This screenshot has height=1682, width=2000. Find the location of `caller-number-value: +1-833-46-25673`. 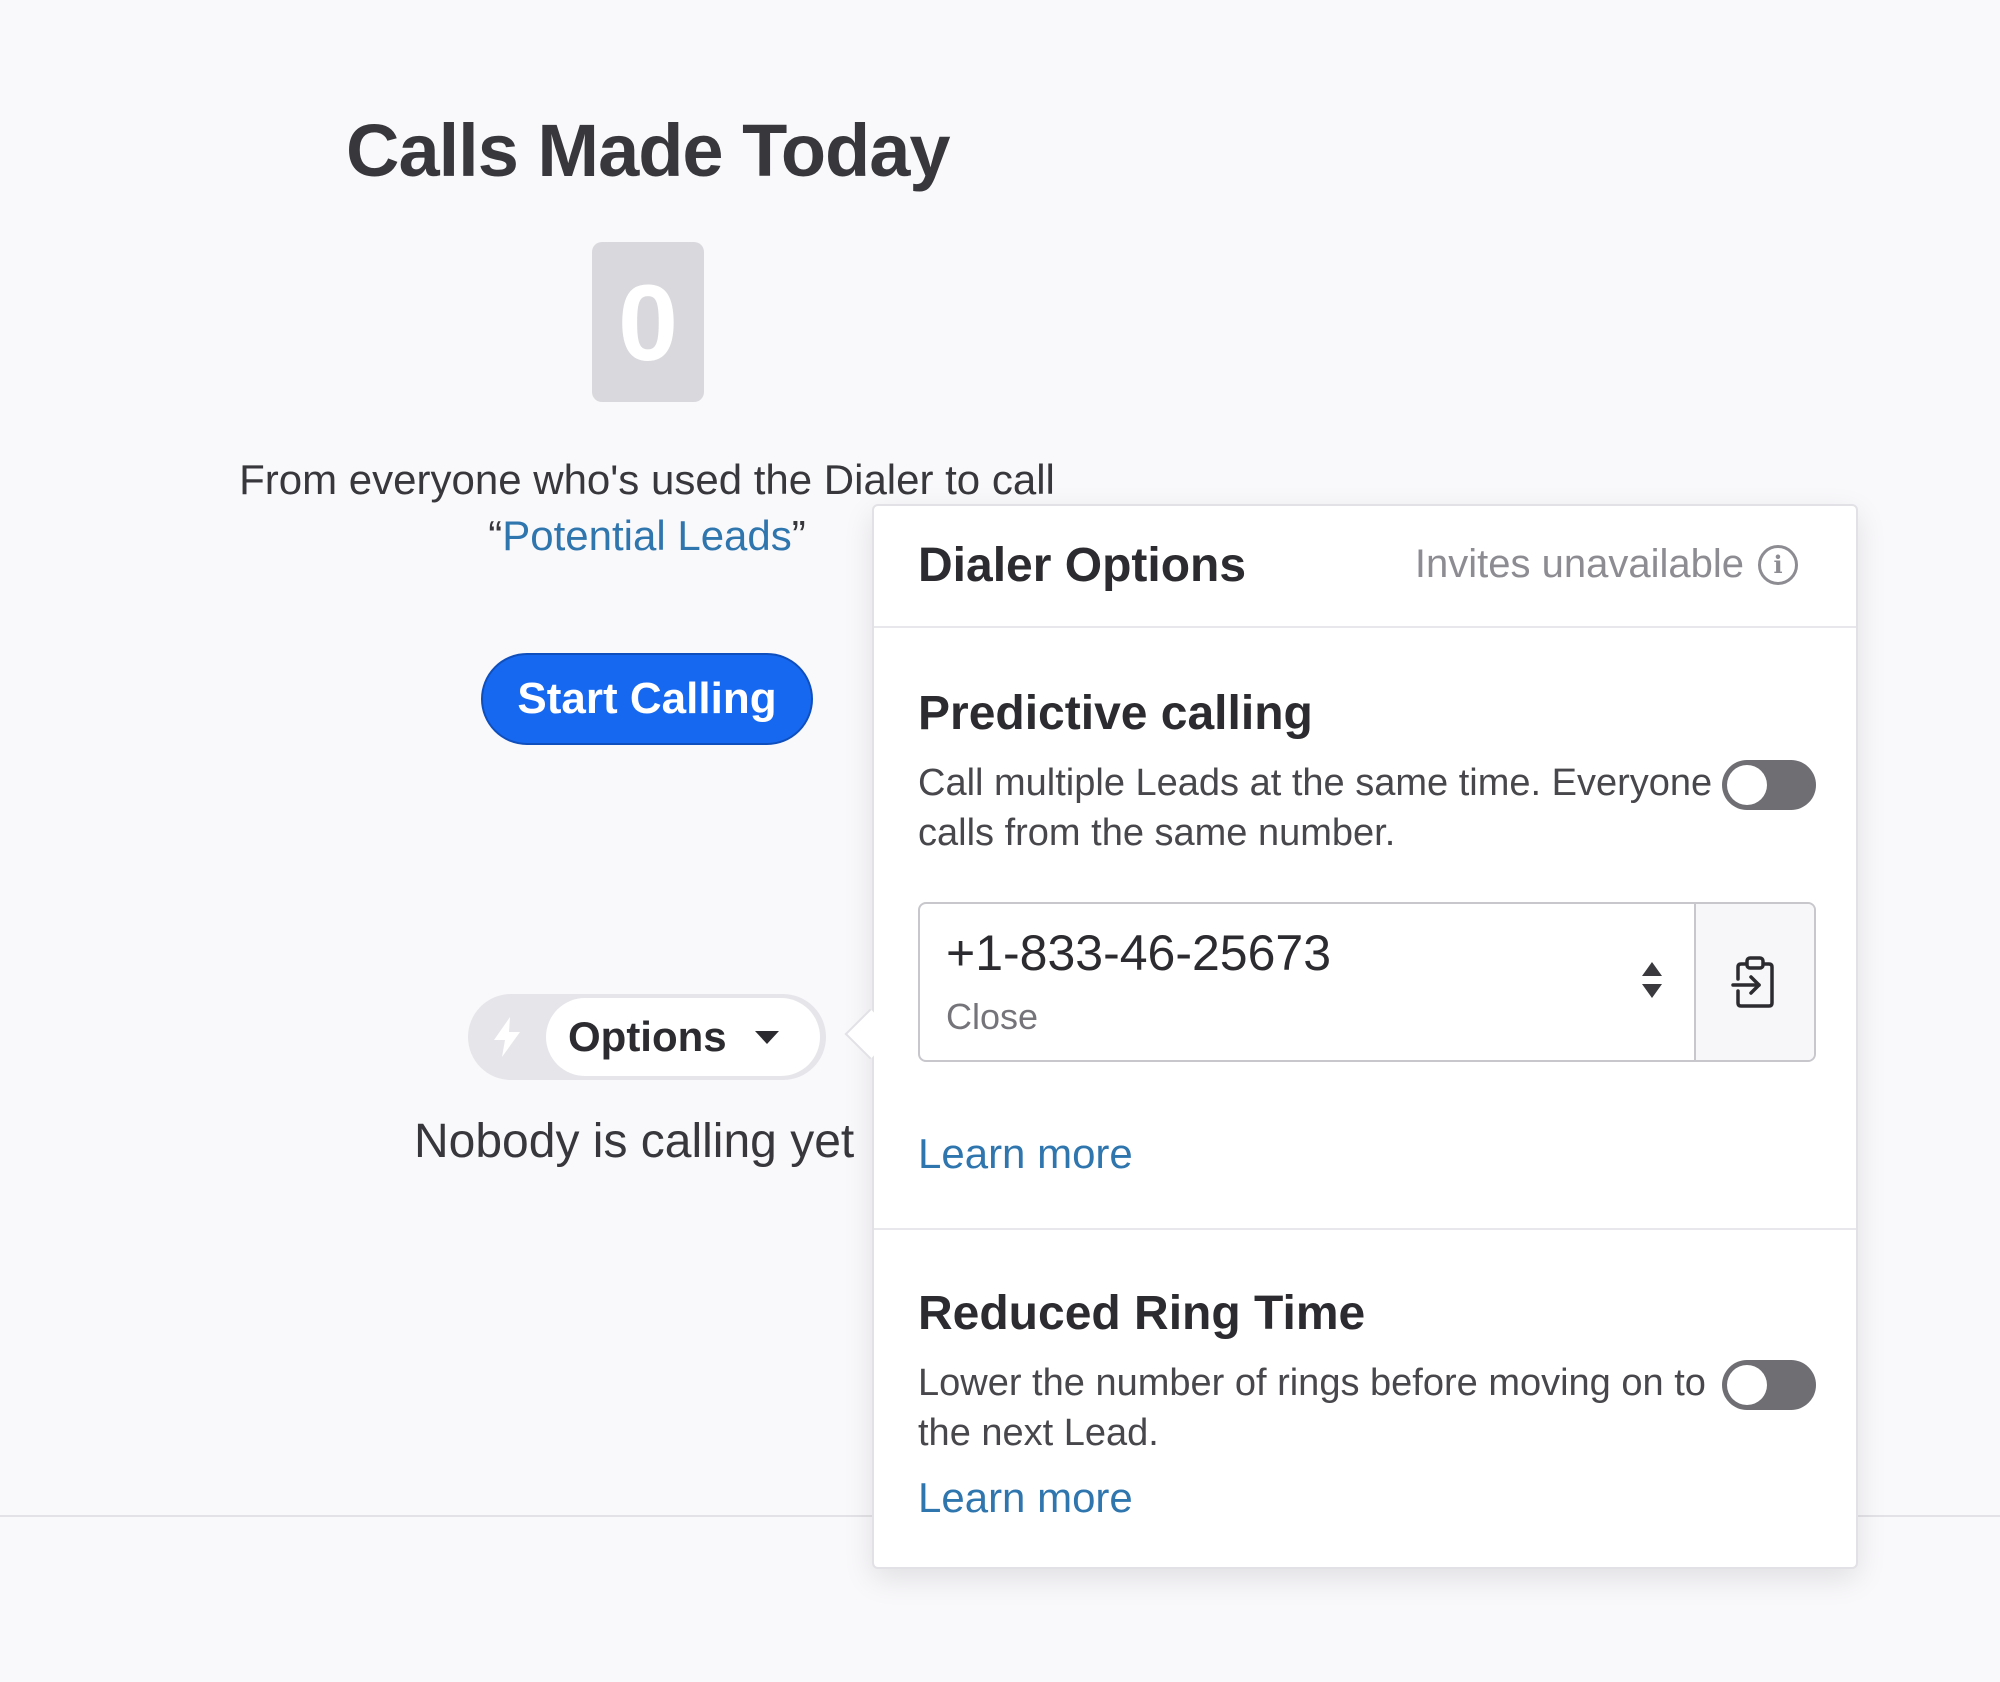

caller-number-value: +1-833-46-25673 is located at coordinates (1139, 953).